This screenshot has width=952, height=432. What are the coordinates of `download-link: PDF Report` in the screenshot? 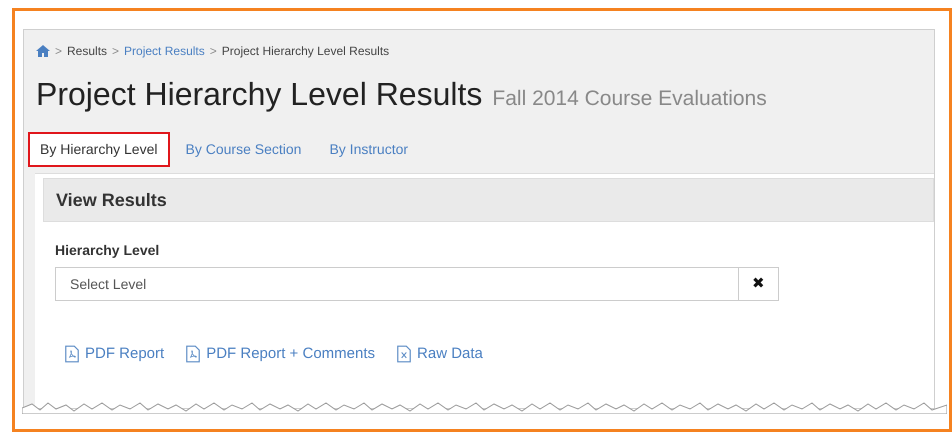 It's located at (114, 354).